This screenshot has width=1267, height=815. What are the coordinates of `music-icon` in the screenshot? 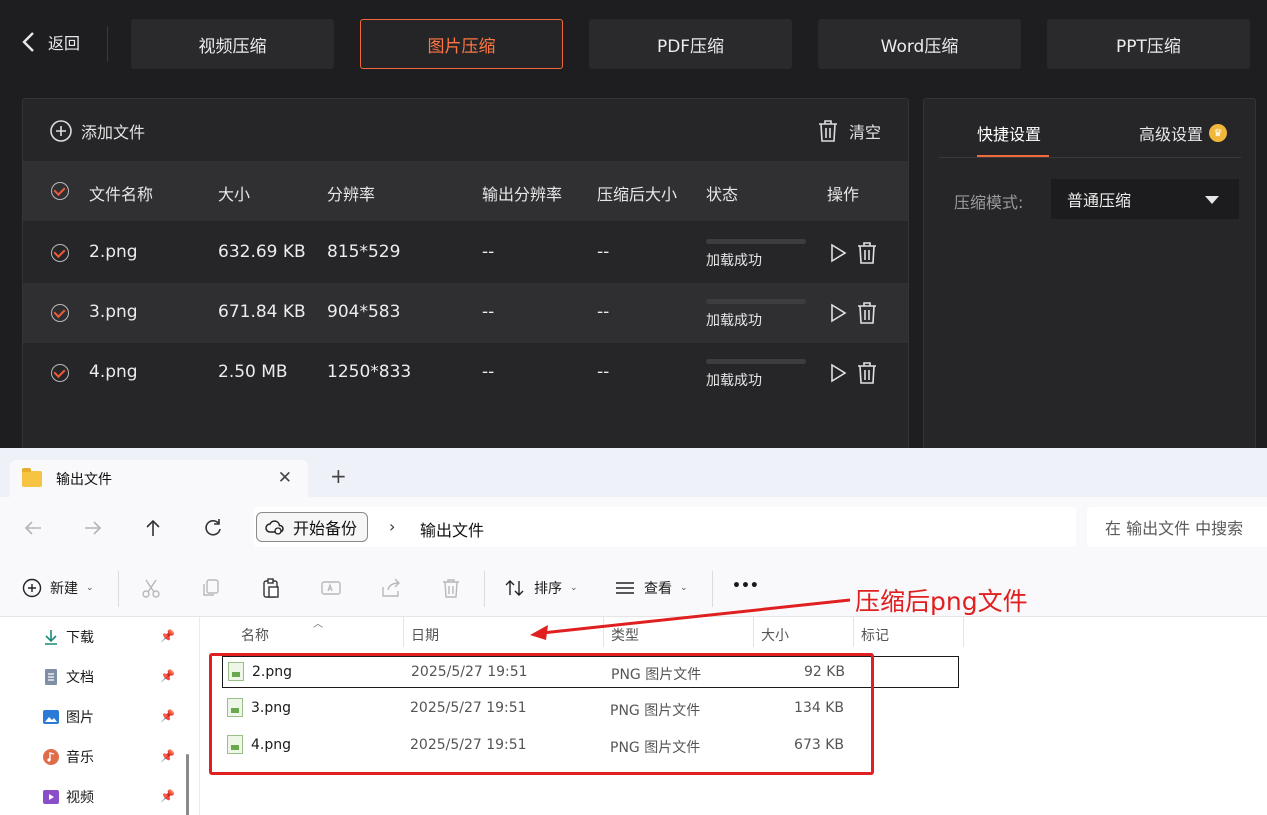 It's located at (51, 757).